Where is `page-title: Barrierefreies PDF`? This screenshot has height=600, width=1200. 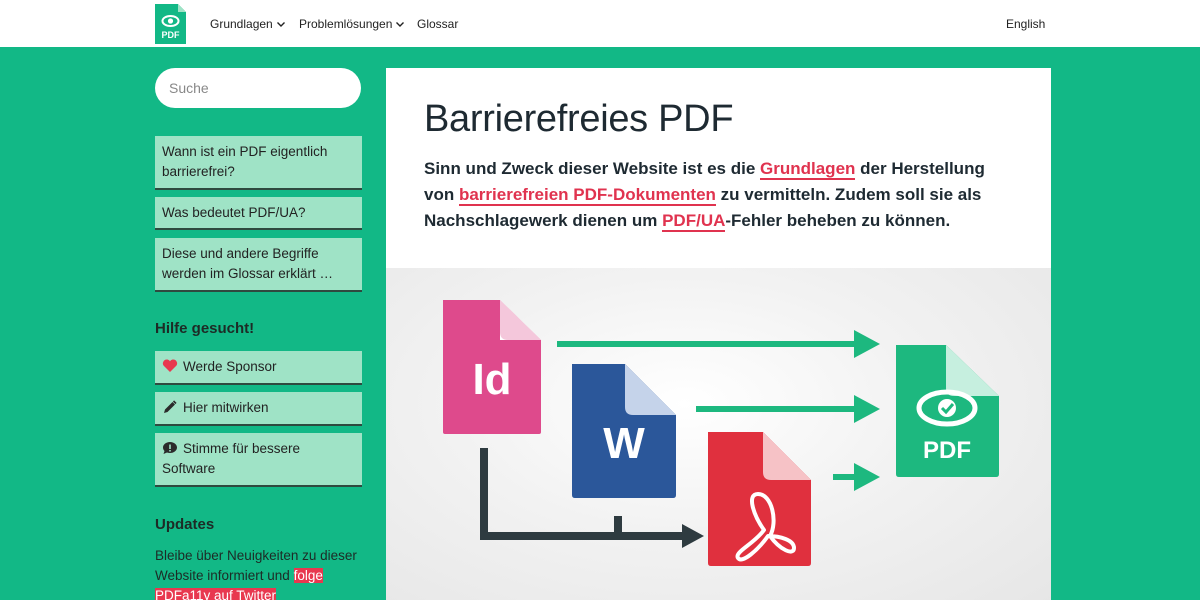
page-title: Barrierefreies PDF is located at coordinates (579, 119).